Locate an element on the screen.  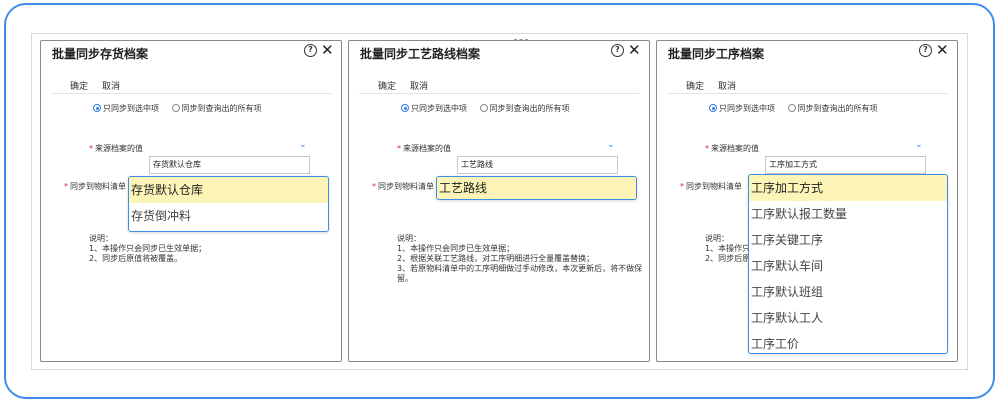
note-line: 2、同步后原 is located at coordinates (728, 258).